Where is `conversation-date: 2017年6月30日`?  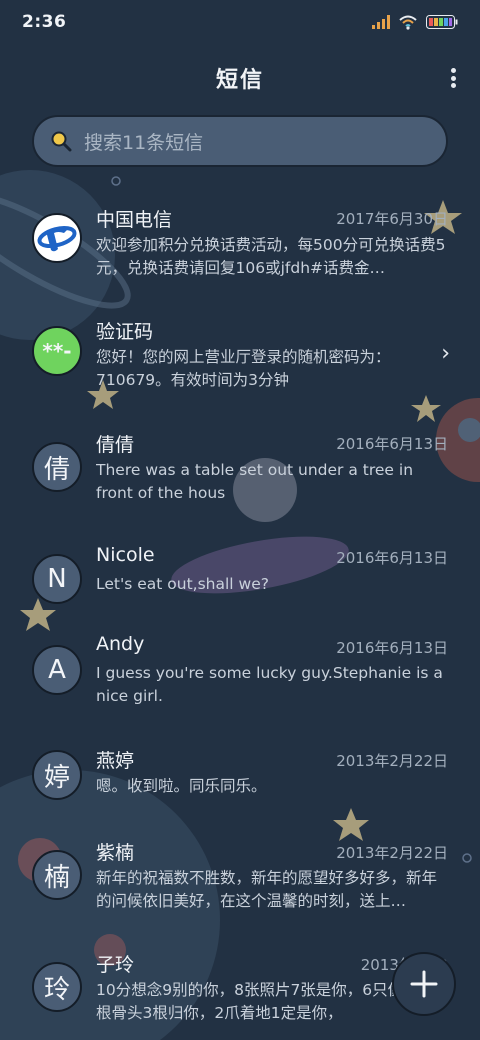
conversation-date: 2017年6月30日 is located at coordinates (392, 219).